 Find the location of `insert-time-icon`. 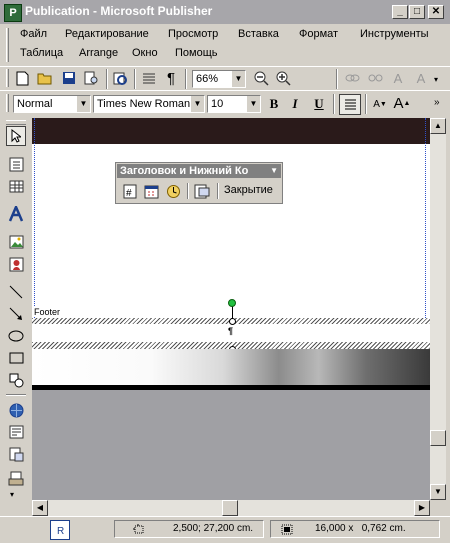

insert-time-icon is located at coordinates (173, 191).